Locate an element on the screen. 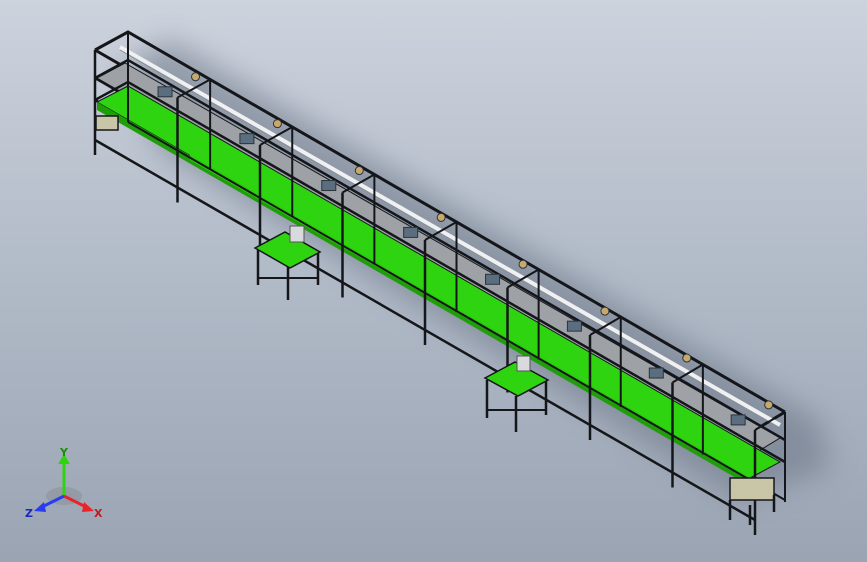 This screenshot has width=867, height=562. z-axis-label: Z is located at coordinates (29, 513).